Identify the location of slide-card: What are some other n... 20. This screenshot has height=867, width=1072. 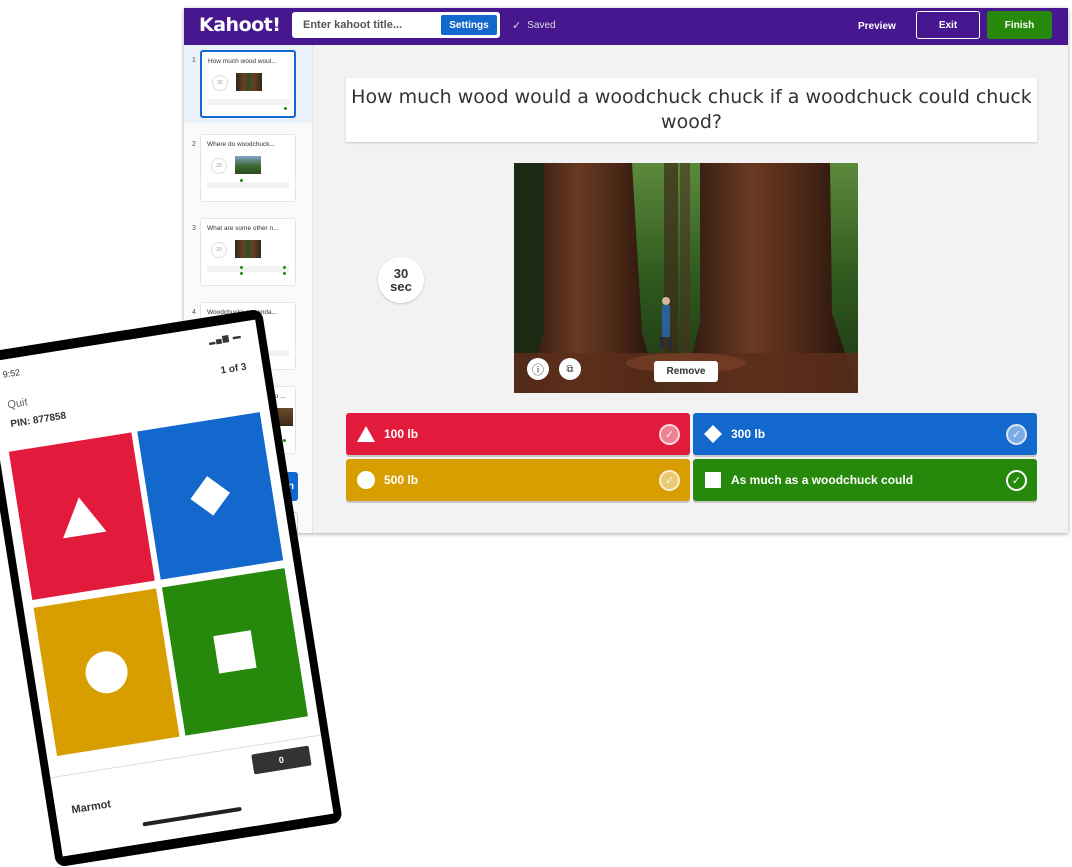
(248, 252).